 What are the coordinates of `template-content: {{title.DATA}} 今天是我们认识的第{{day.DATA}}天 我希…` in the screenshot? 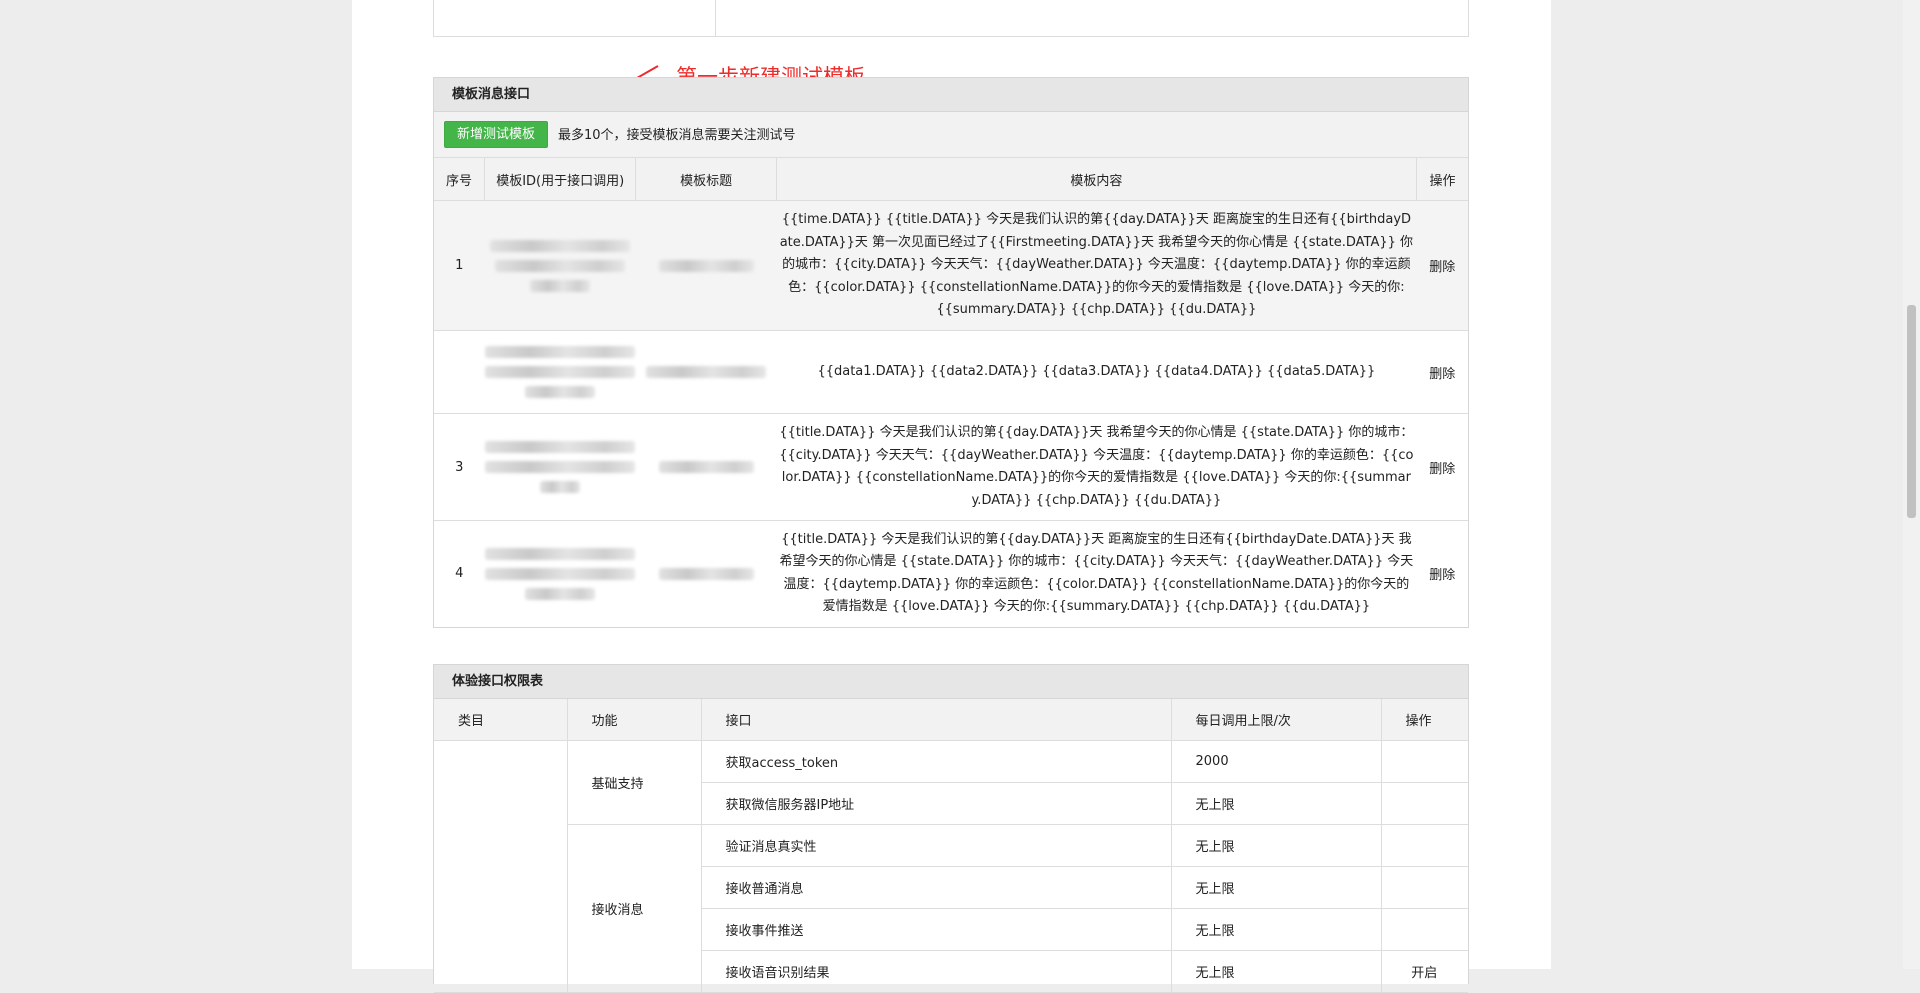 It's located at (1096, 467).